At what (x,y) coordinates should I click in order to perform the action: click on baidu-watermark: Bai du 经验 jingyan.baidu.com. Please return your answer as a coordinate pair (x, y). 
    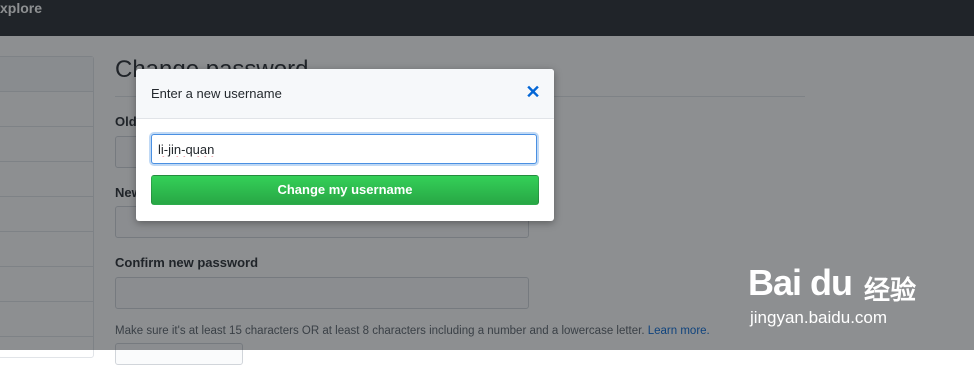
    Looking at the image, I should click on (834, 285).